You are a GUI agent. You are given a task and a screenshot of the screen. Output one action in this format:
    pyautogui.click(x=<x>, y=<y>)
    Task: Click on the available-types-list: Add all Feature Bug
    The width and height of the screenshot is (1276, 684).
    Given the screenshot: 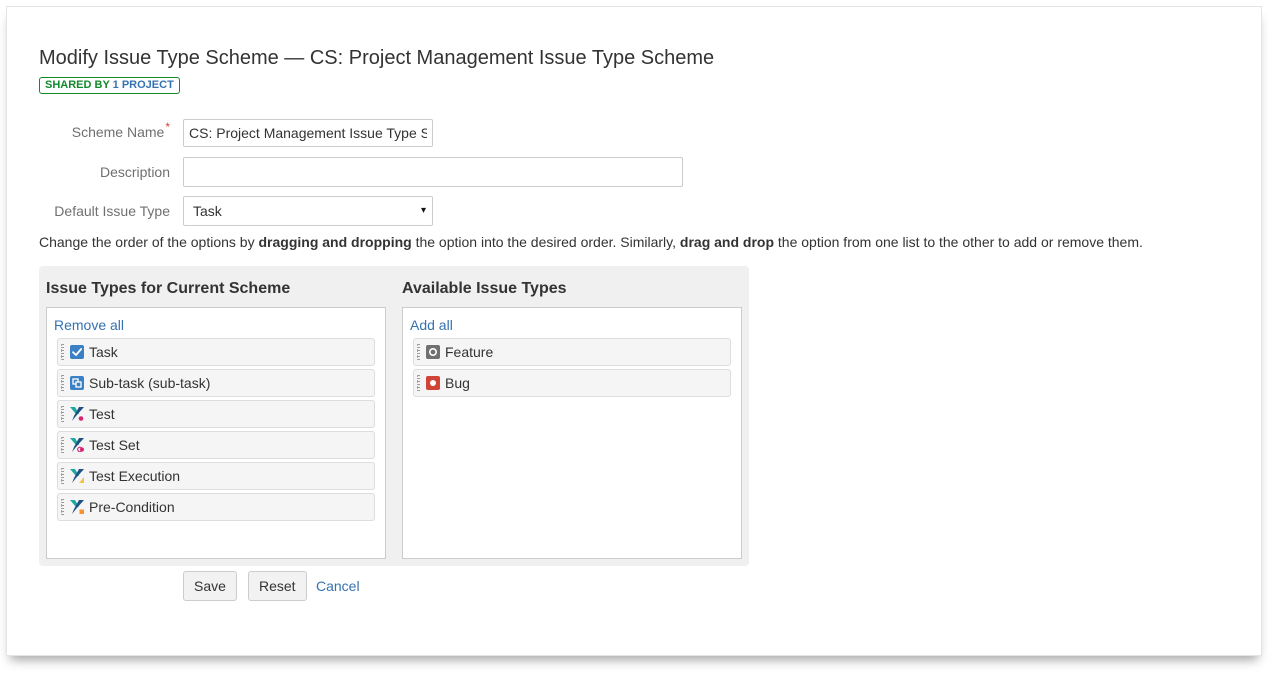 What is the action you would take?
    pyautogui.click(x=572, y=433)
    